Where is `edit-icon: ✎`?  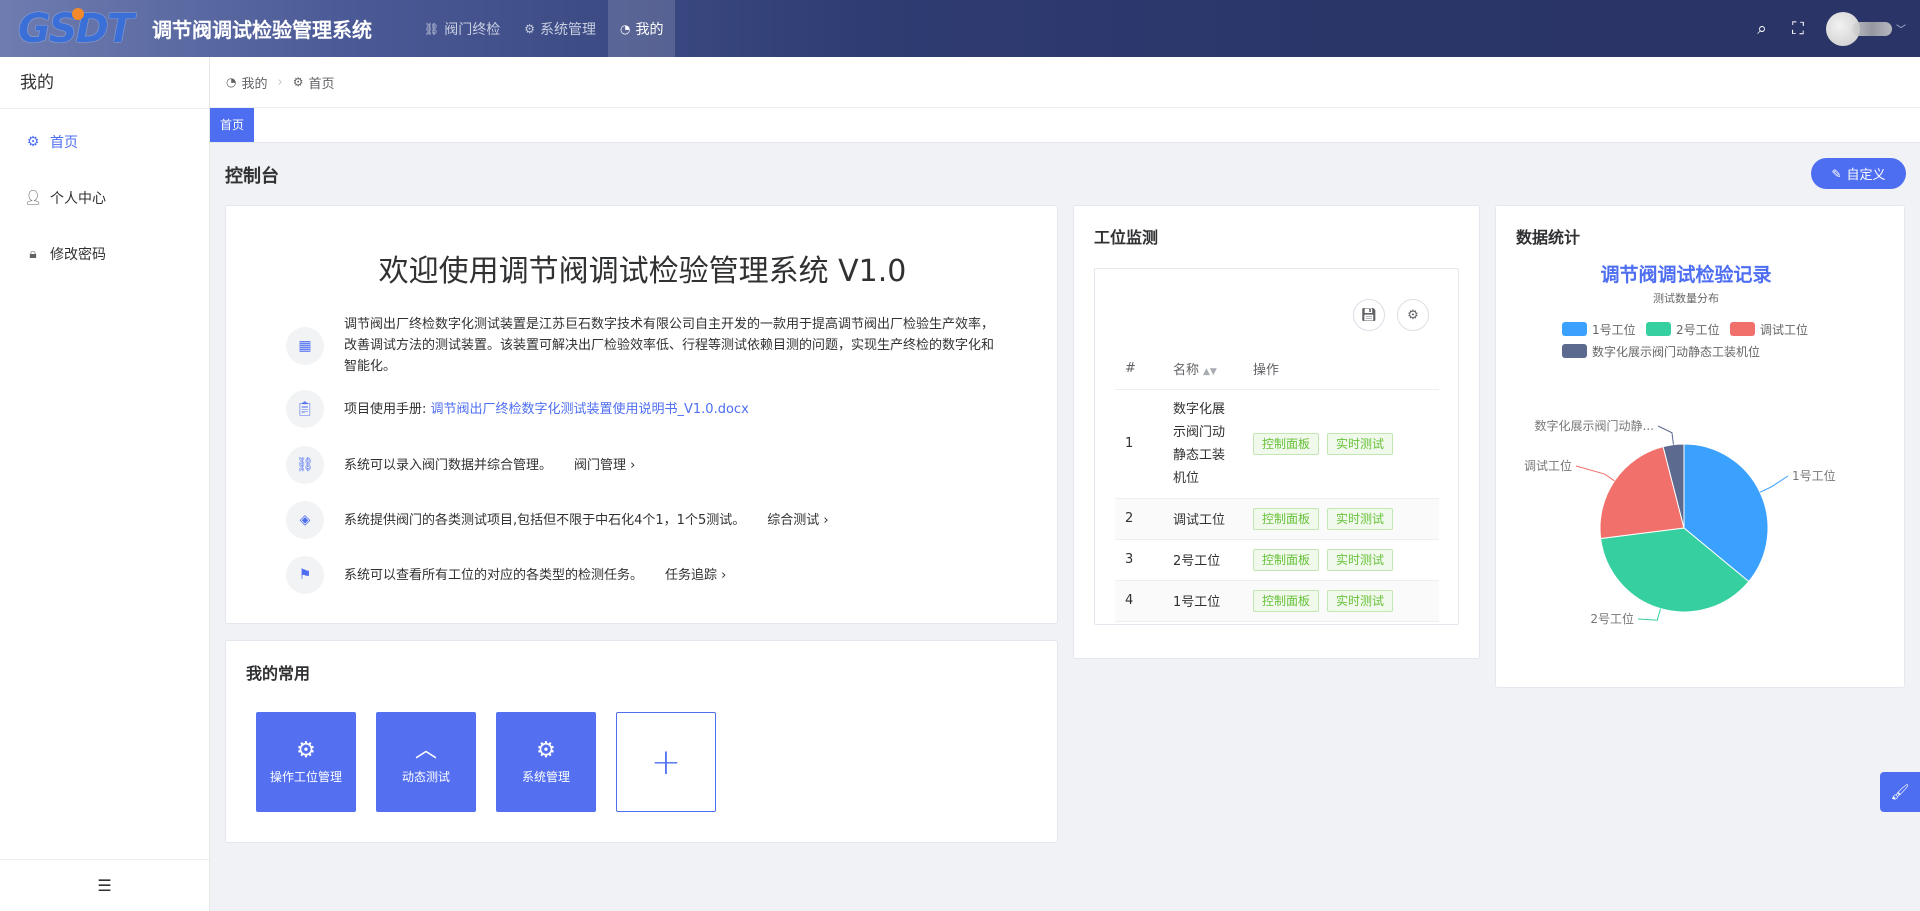
edit-icon: ✎ is located at coordinates (1836, 173).